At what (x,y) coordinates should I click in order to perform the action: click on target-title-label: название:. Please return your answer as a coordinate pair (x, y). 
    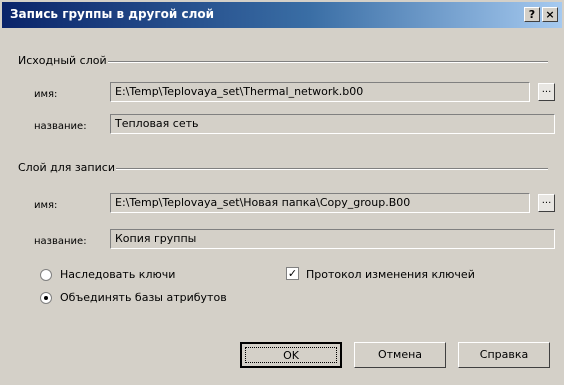
    Looking at the image, I should click on (60, 241).